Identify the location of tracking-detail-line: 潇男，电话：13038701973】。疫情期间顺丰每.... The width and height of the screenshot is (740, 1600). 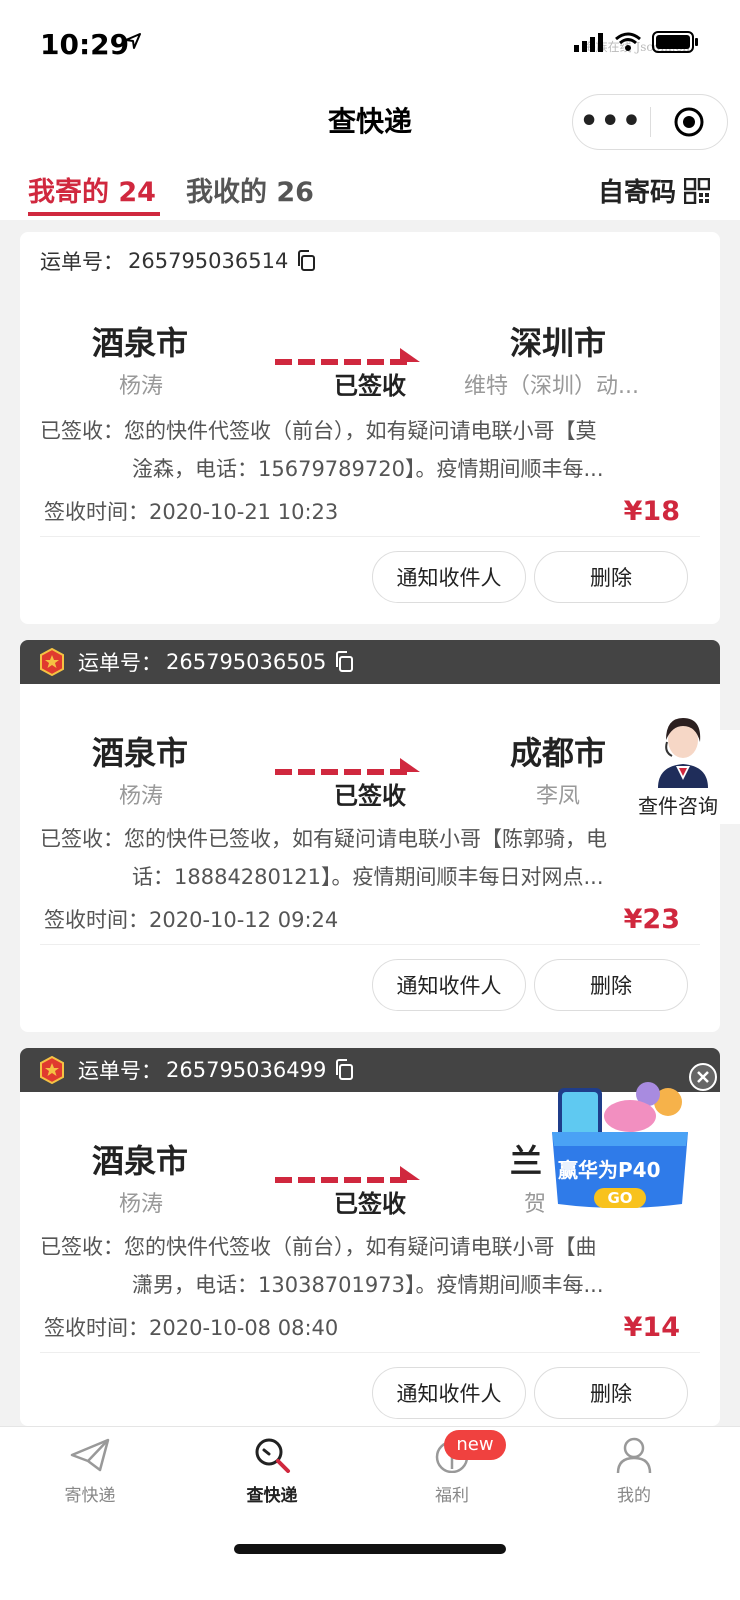
(368, 1285).